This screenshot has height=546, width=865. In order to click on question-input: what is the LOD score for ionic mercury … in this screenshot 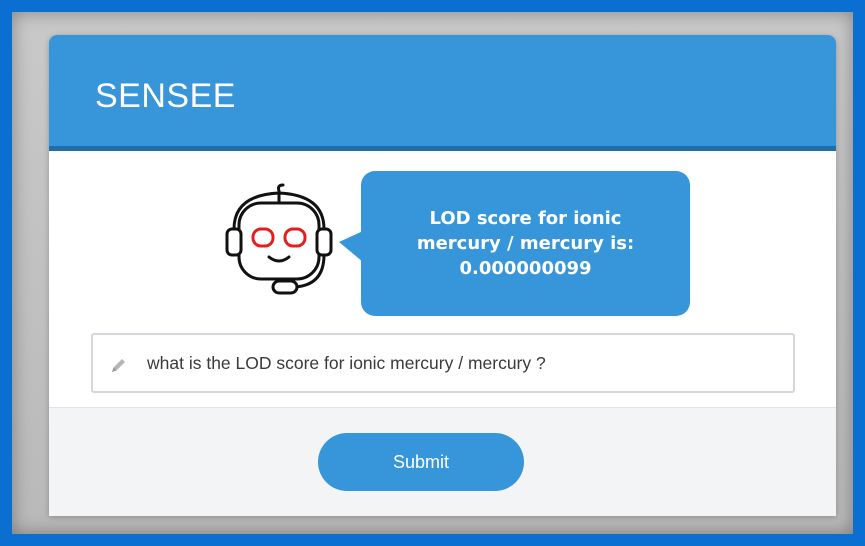, I will do `click(443, 363)`.